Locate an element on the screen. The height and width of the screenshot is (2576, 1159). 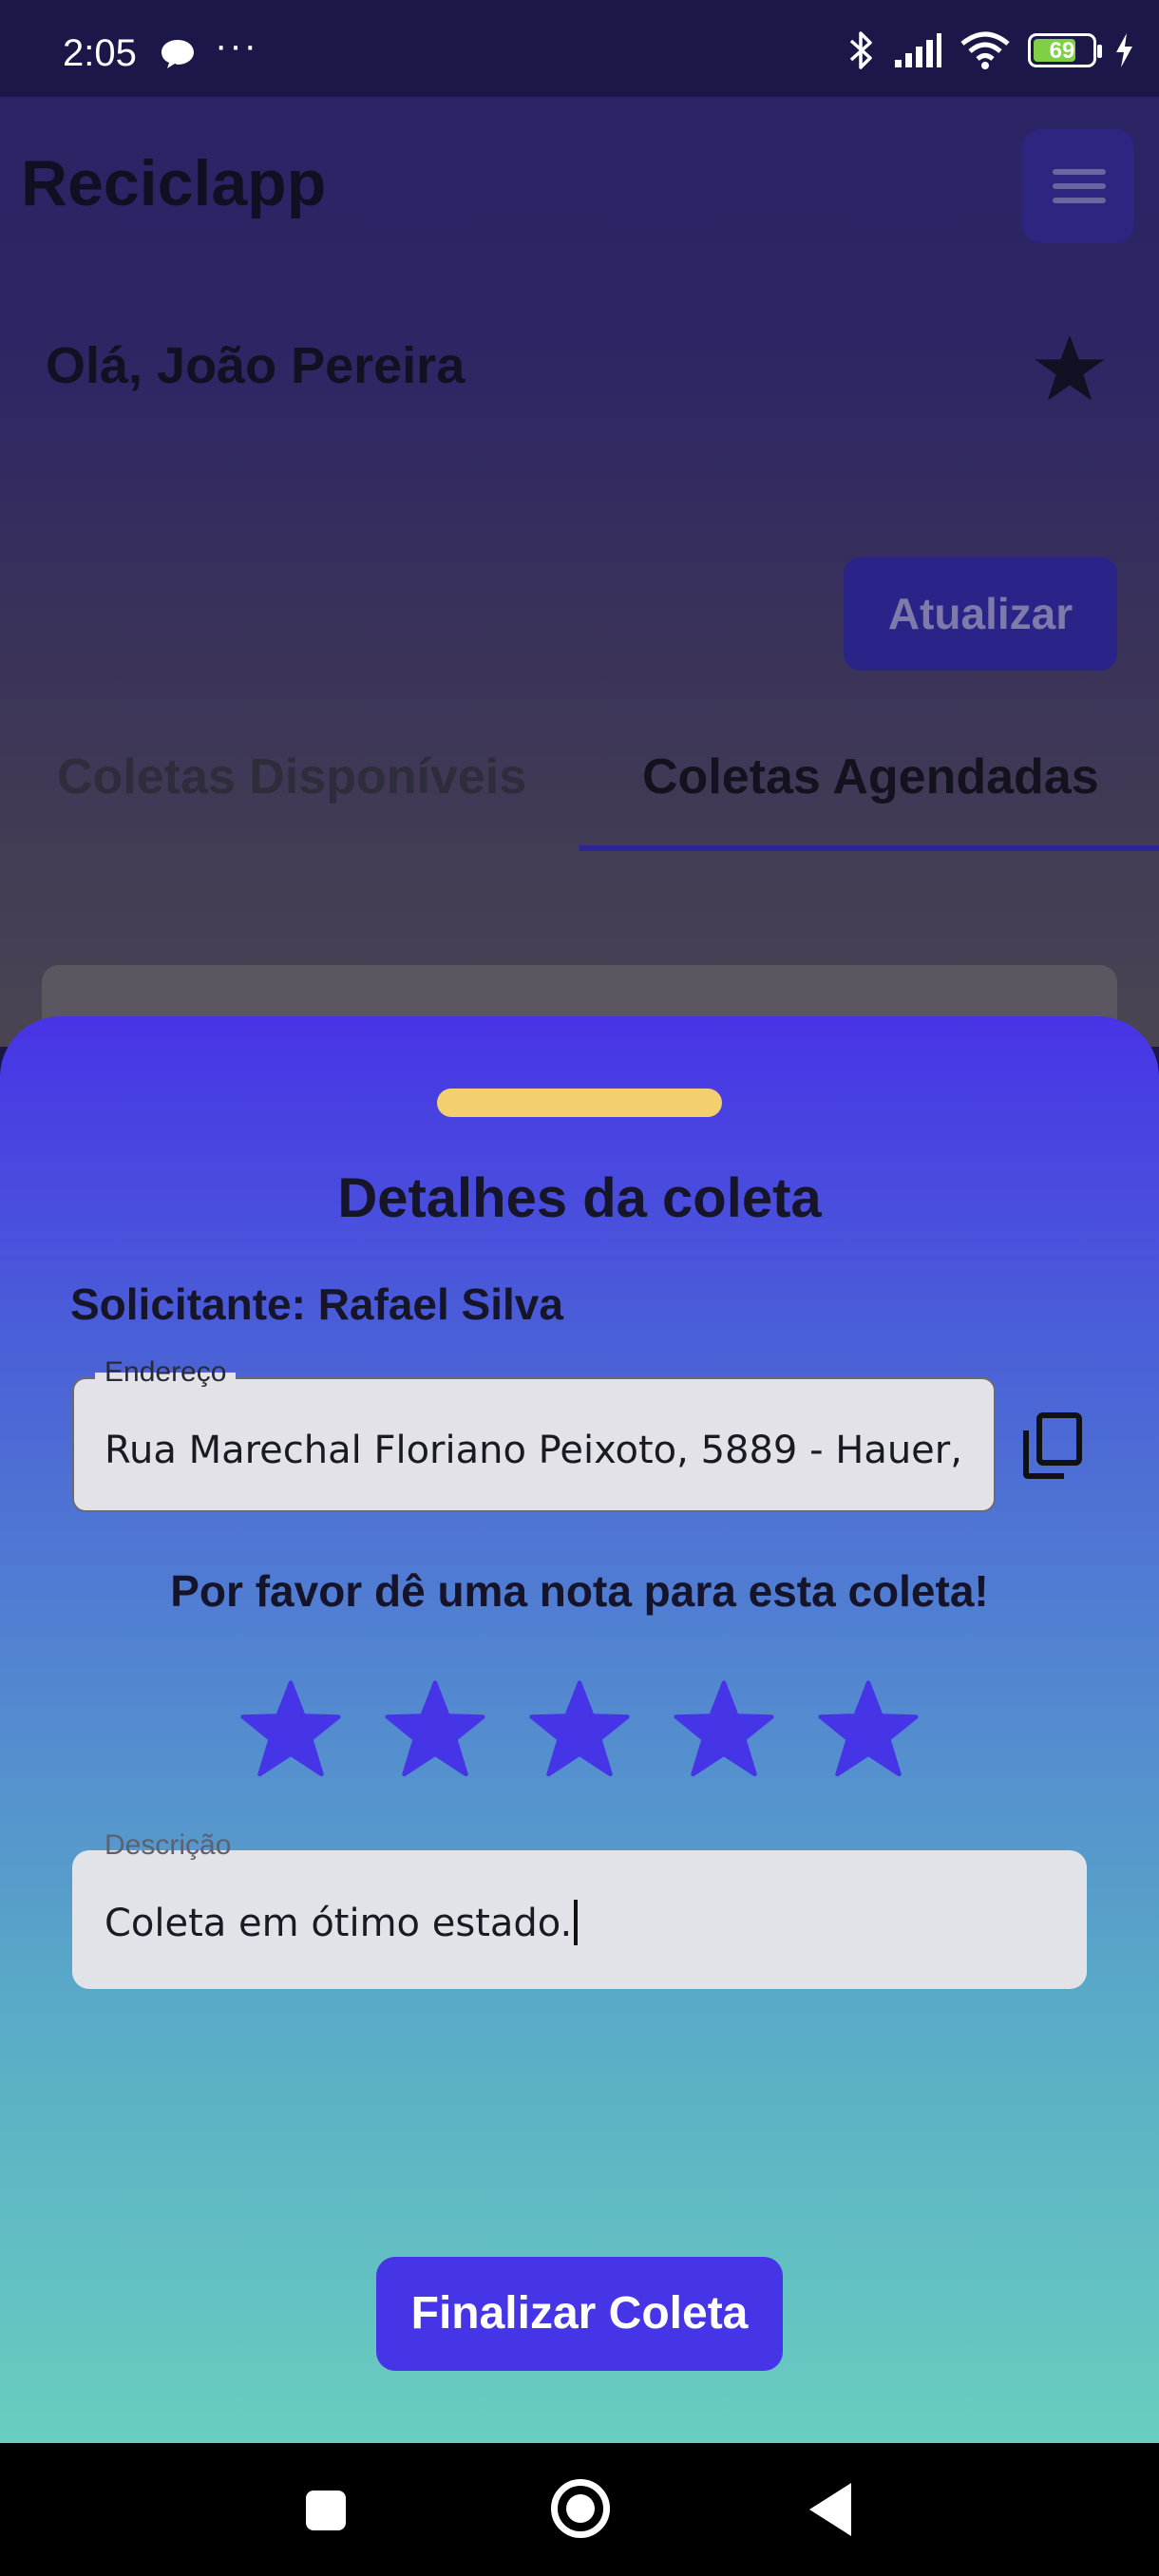
description-input: Coleta em ótimo estado. is located at coordinates (341, 1922).